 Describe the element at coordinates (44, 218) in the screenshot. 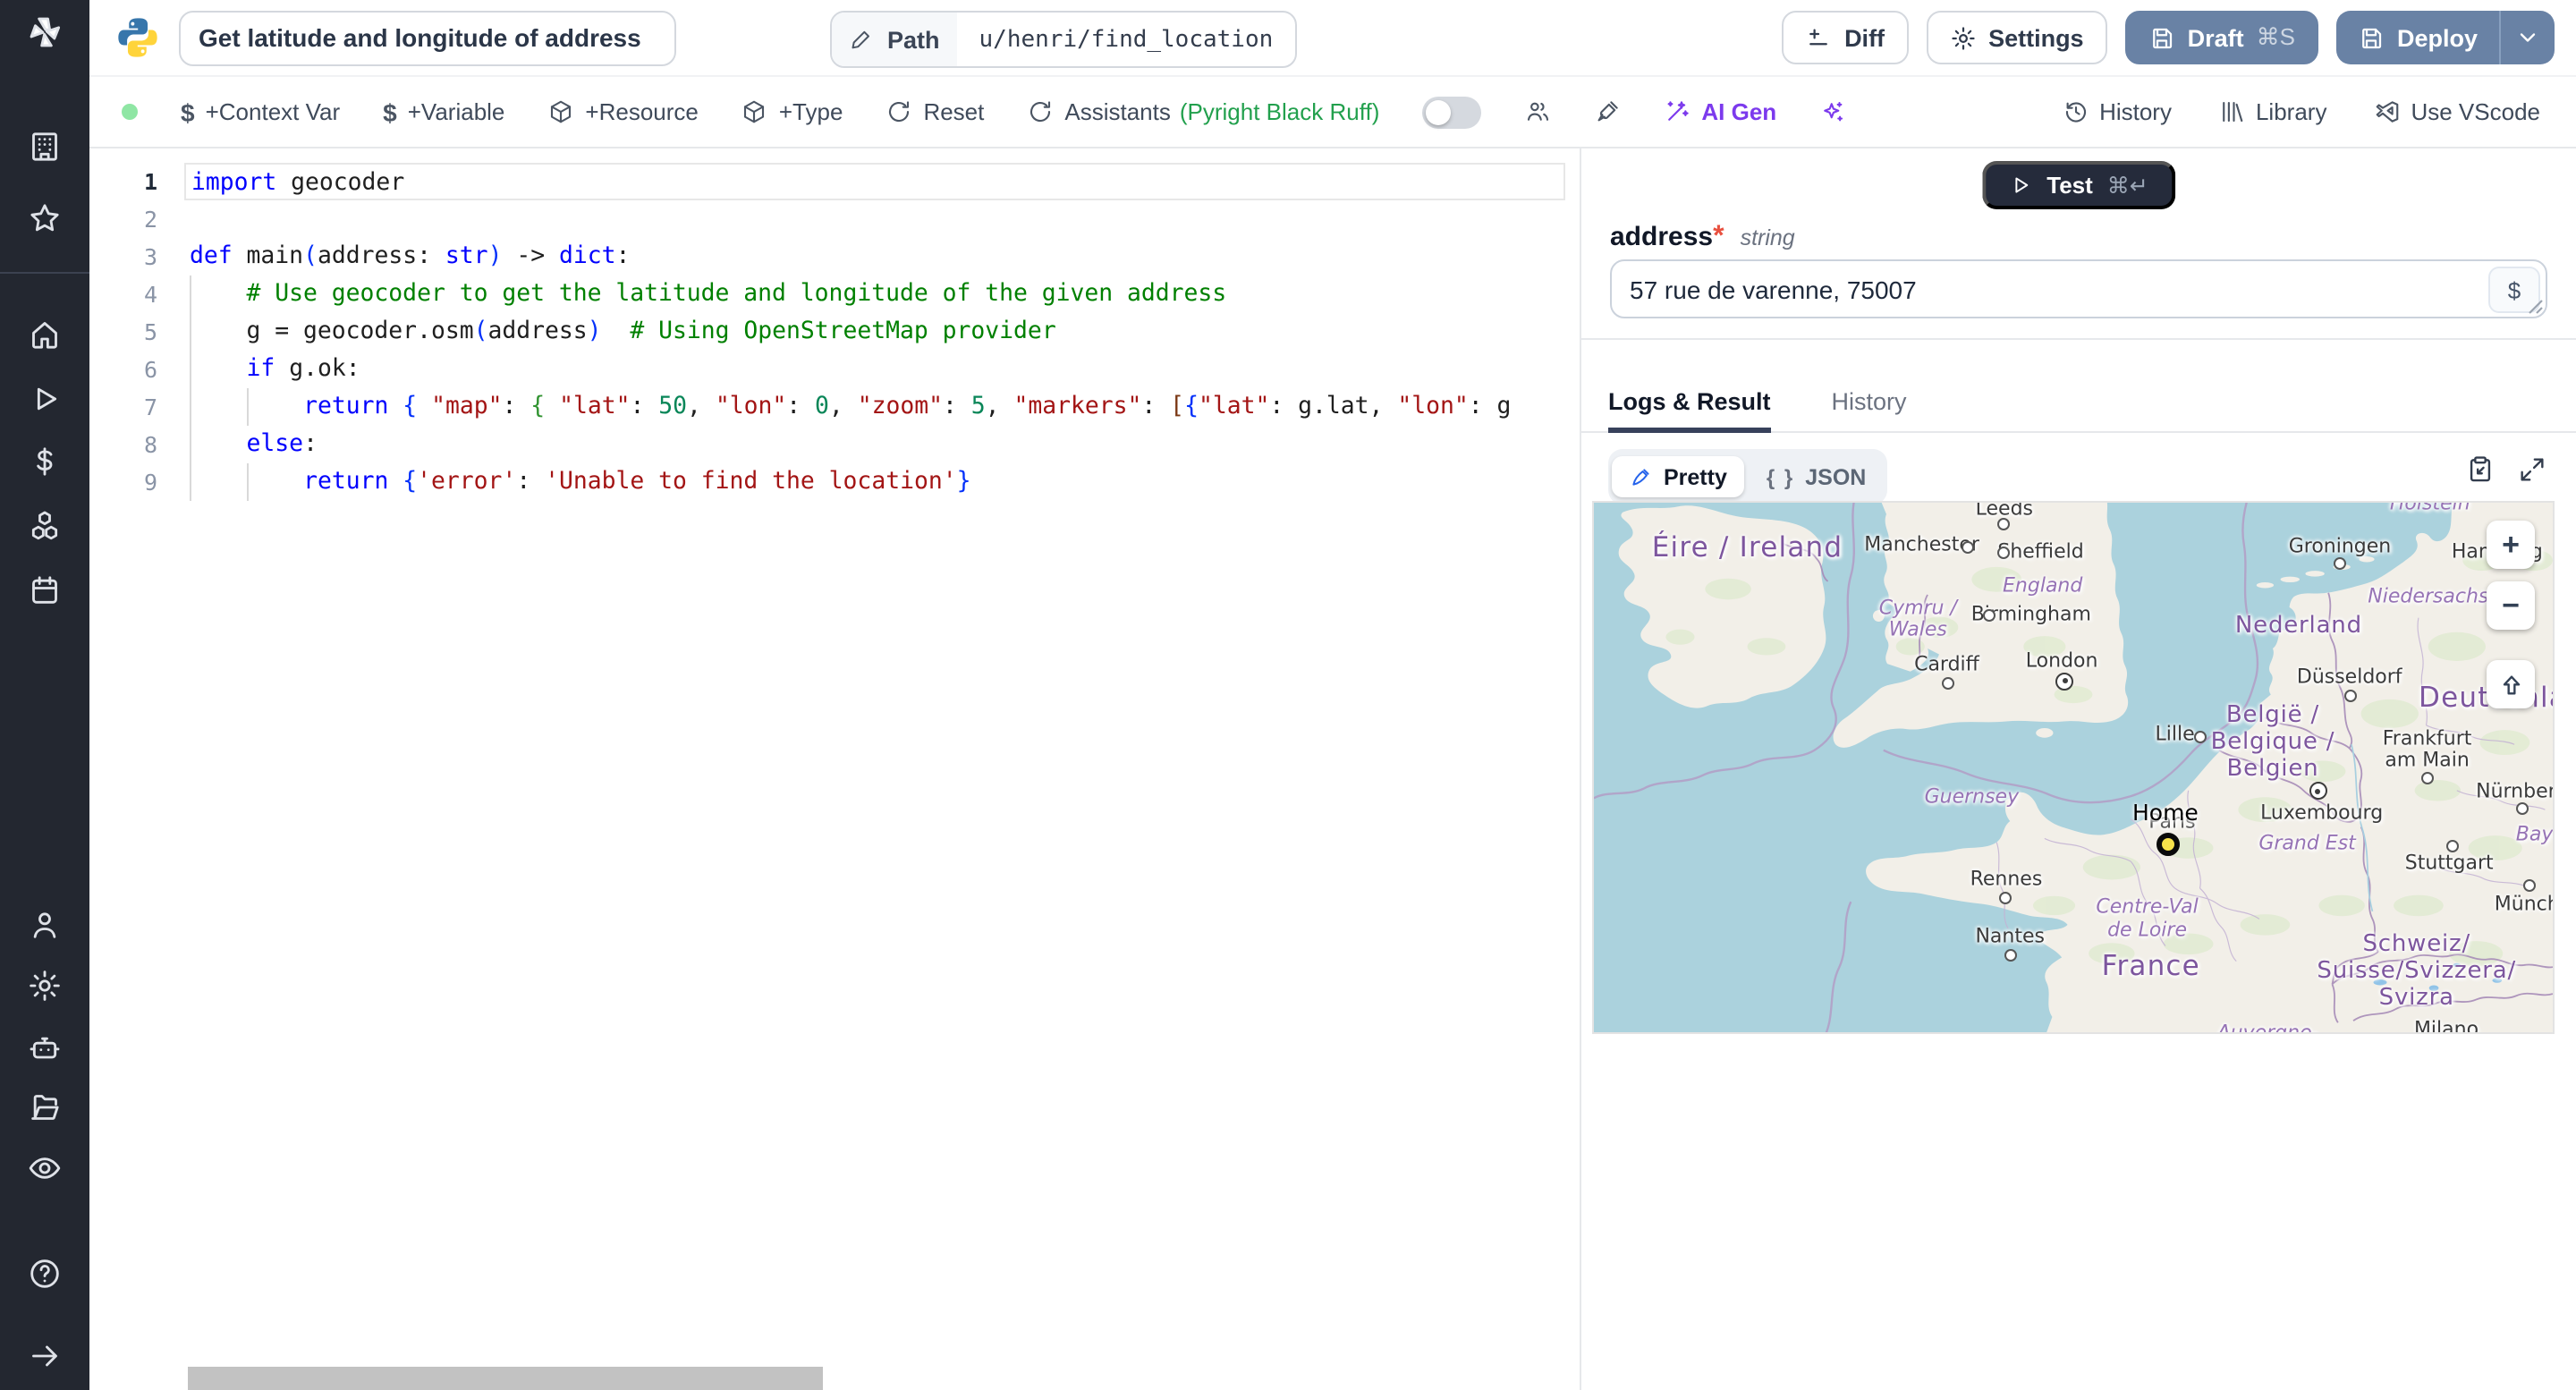

I see `sidebar-item-star-icon` at that location.